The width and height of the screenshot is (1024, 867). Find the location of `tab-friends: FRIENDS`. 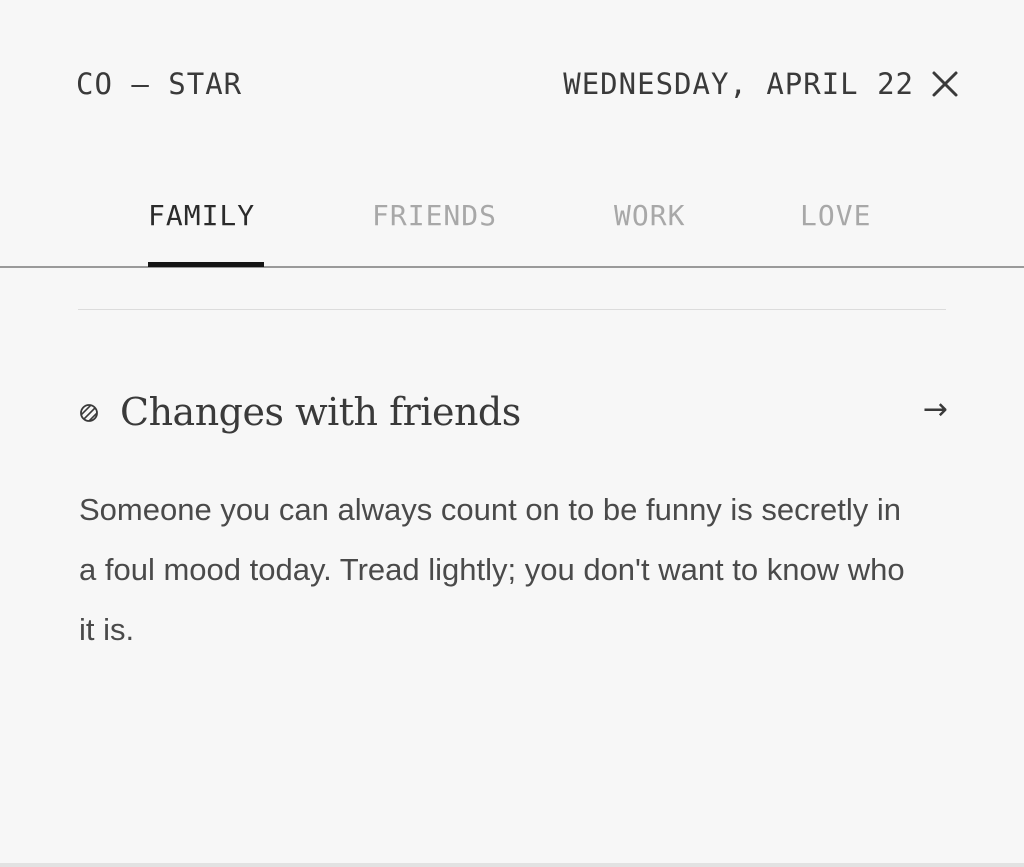

tab-friends: FRIENDS is located at coordinates (434, 216).